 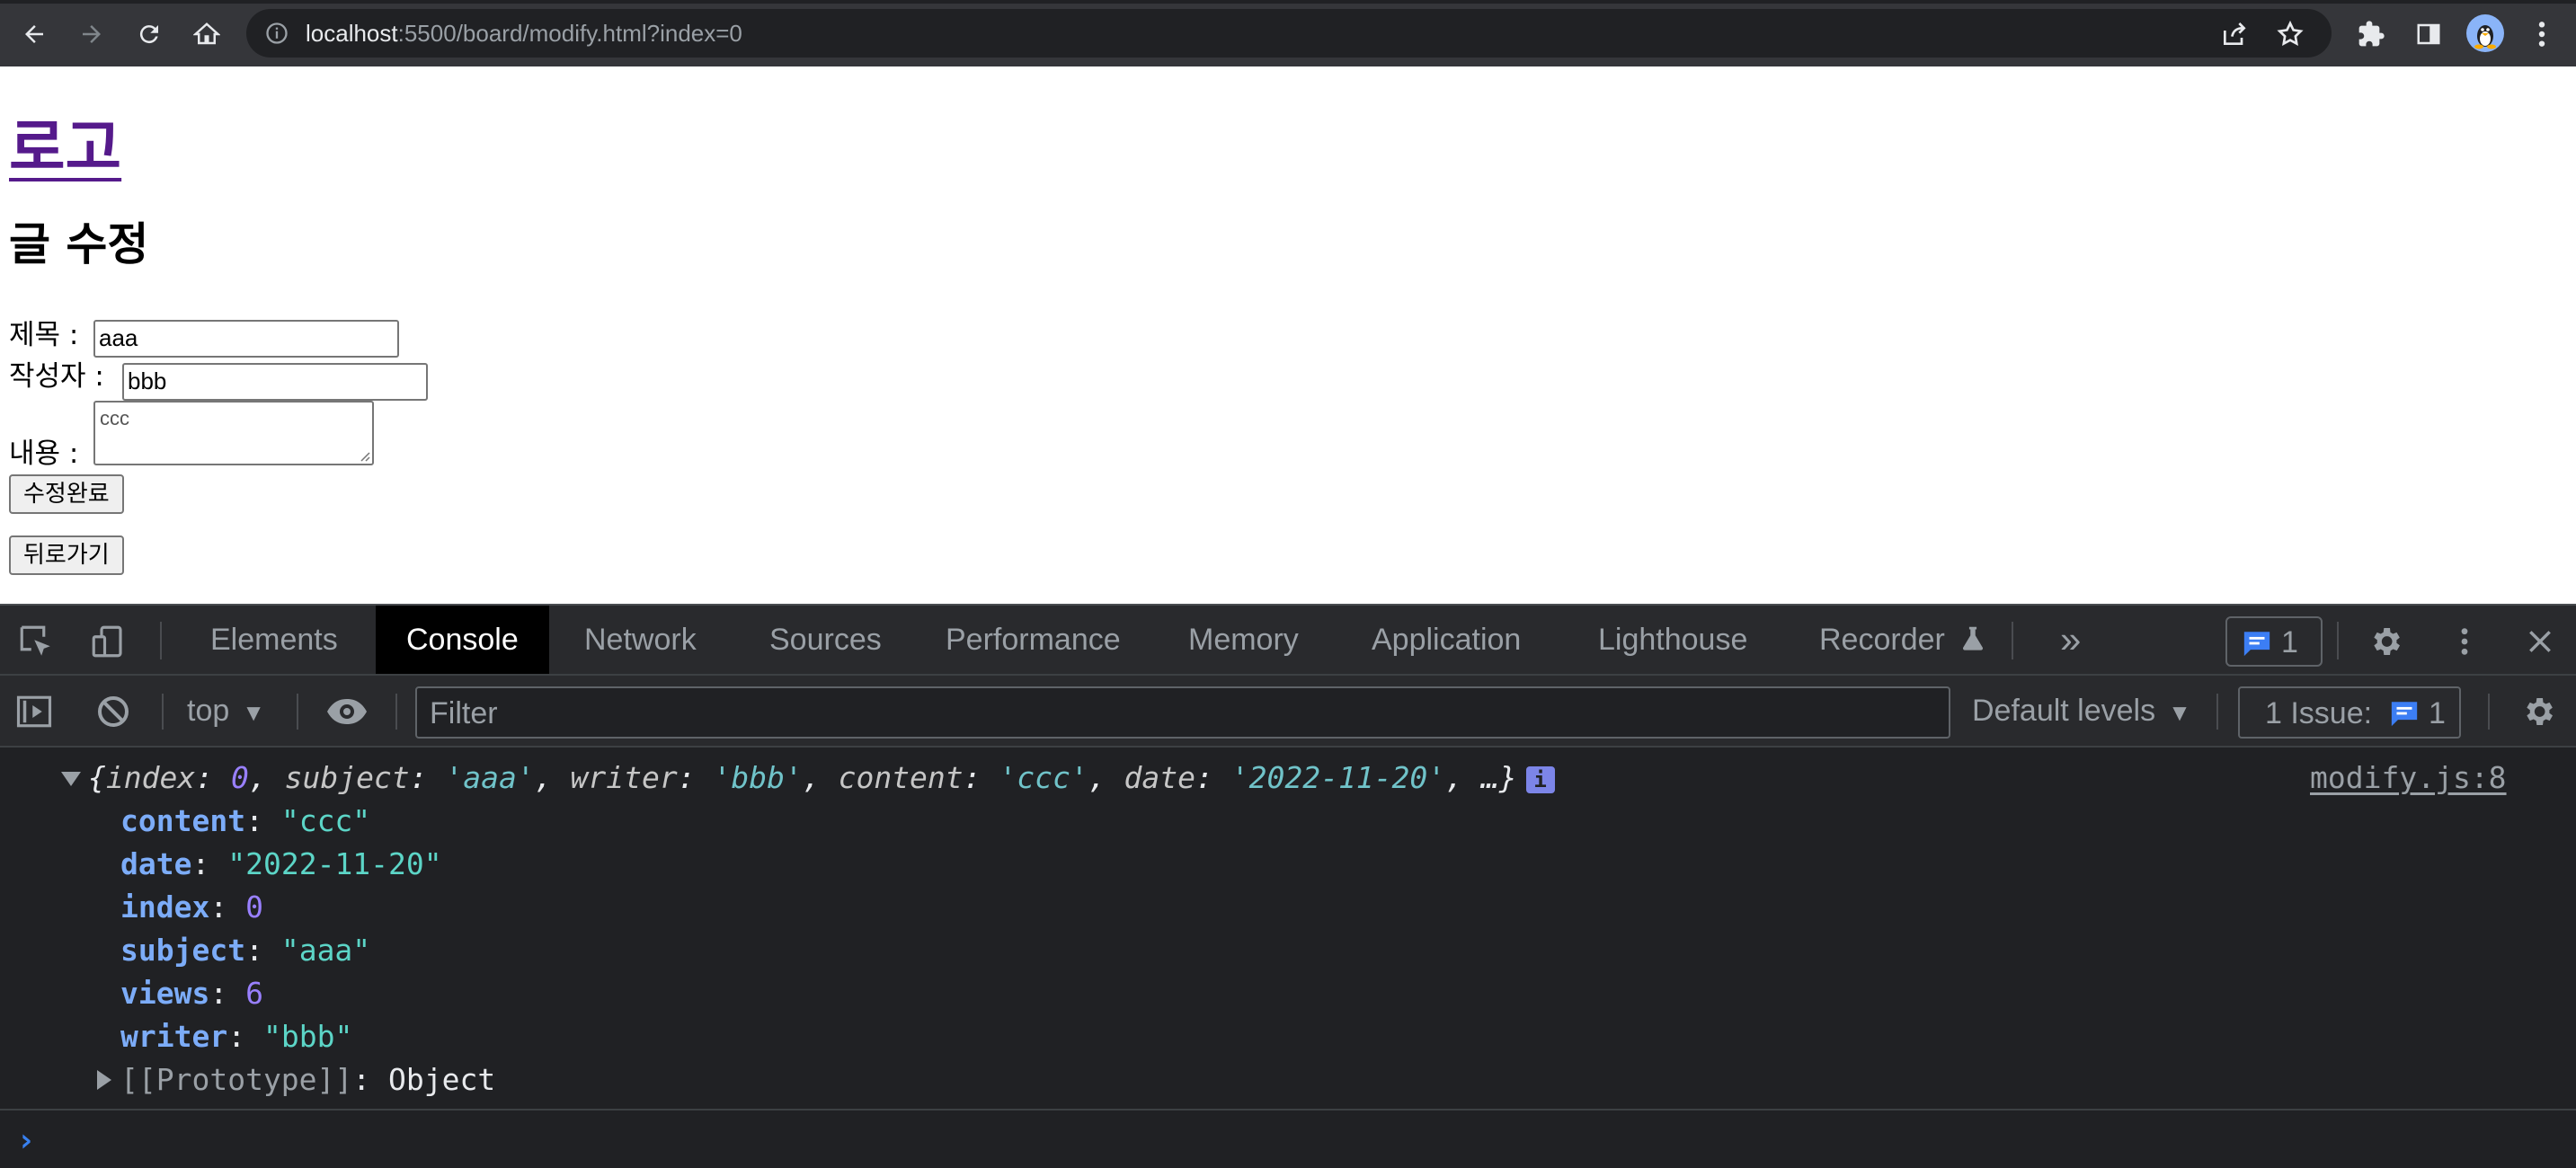 What do you see at coordinates (254, 907) in the screenshot?
I see `property-value: 0` at bounding box center [254, 907].